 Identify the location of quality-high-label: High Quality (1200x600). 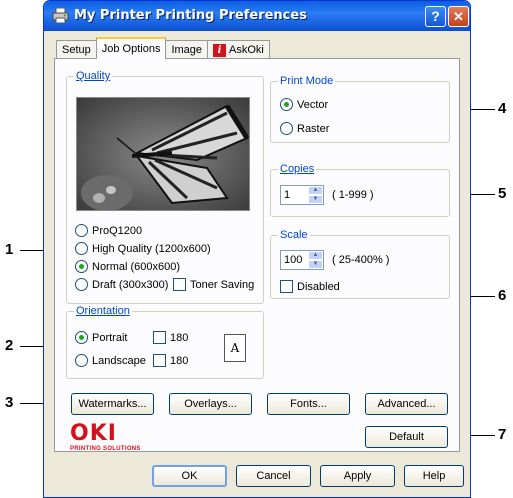
(151, 248).